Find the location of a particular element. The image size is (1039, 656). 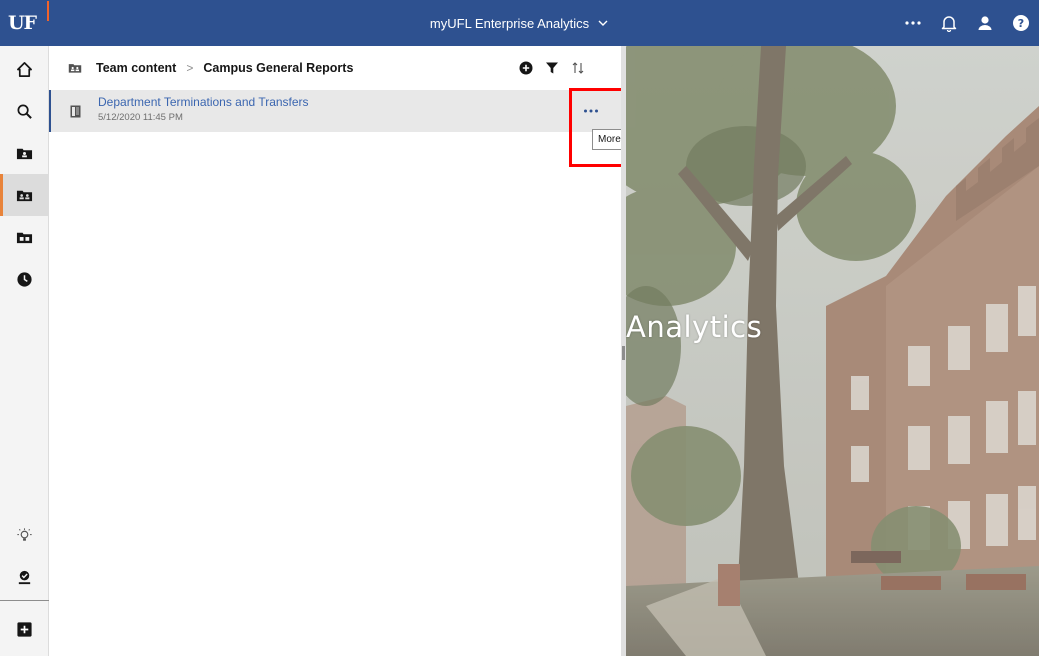

add-icon is located at coordinates (526, 68).